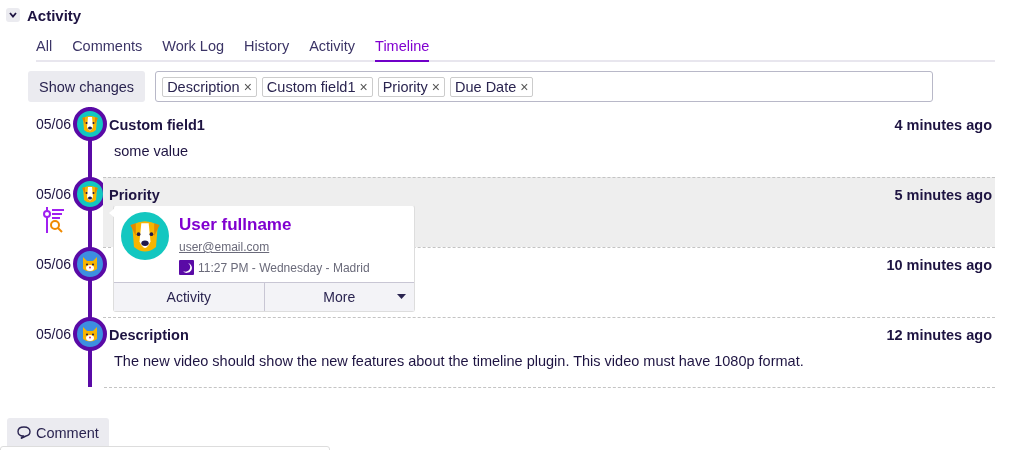 The height and width of the screenshot is (450, 1015). Describe the element at coordinates (401, 296) in the screenshot. I see `caret-icon` at that location.